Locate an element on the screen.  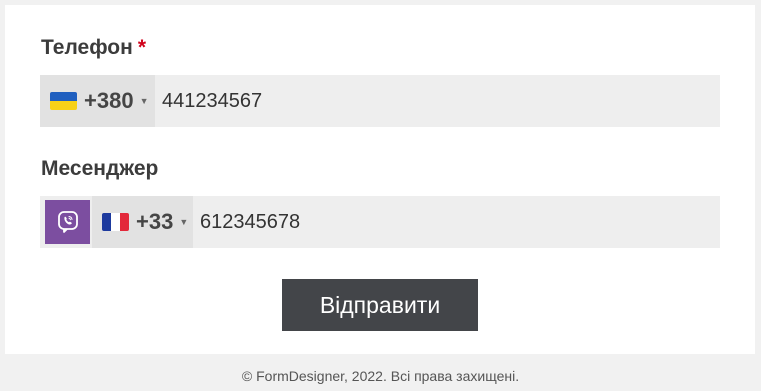
phone-country-select: +380 ▼ is located at coordinates (97, 101).